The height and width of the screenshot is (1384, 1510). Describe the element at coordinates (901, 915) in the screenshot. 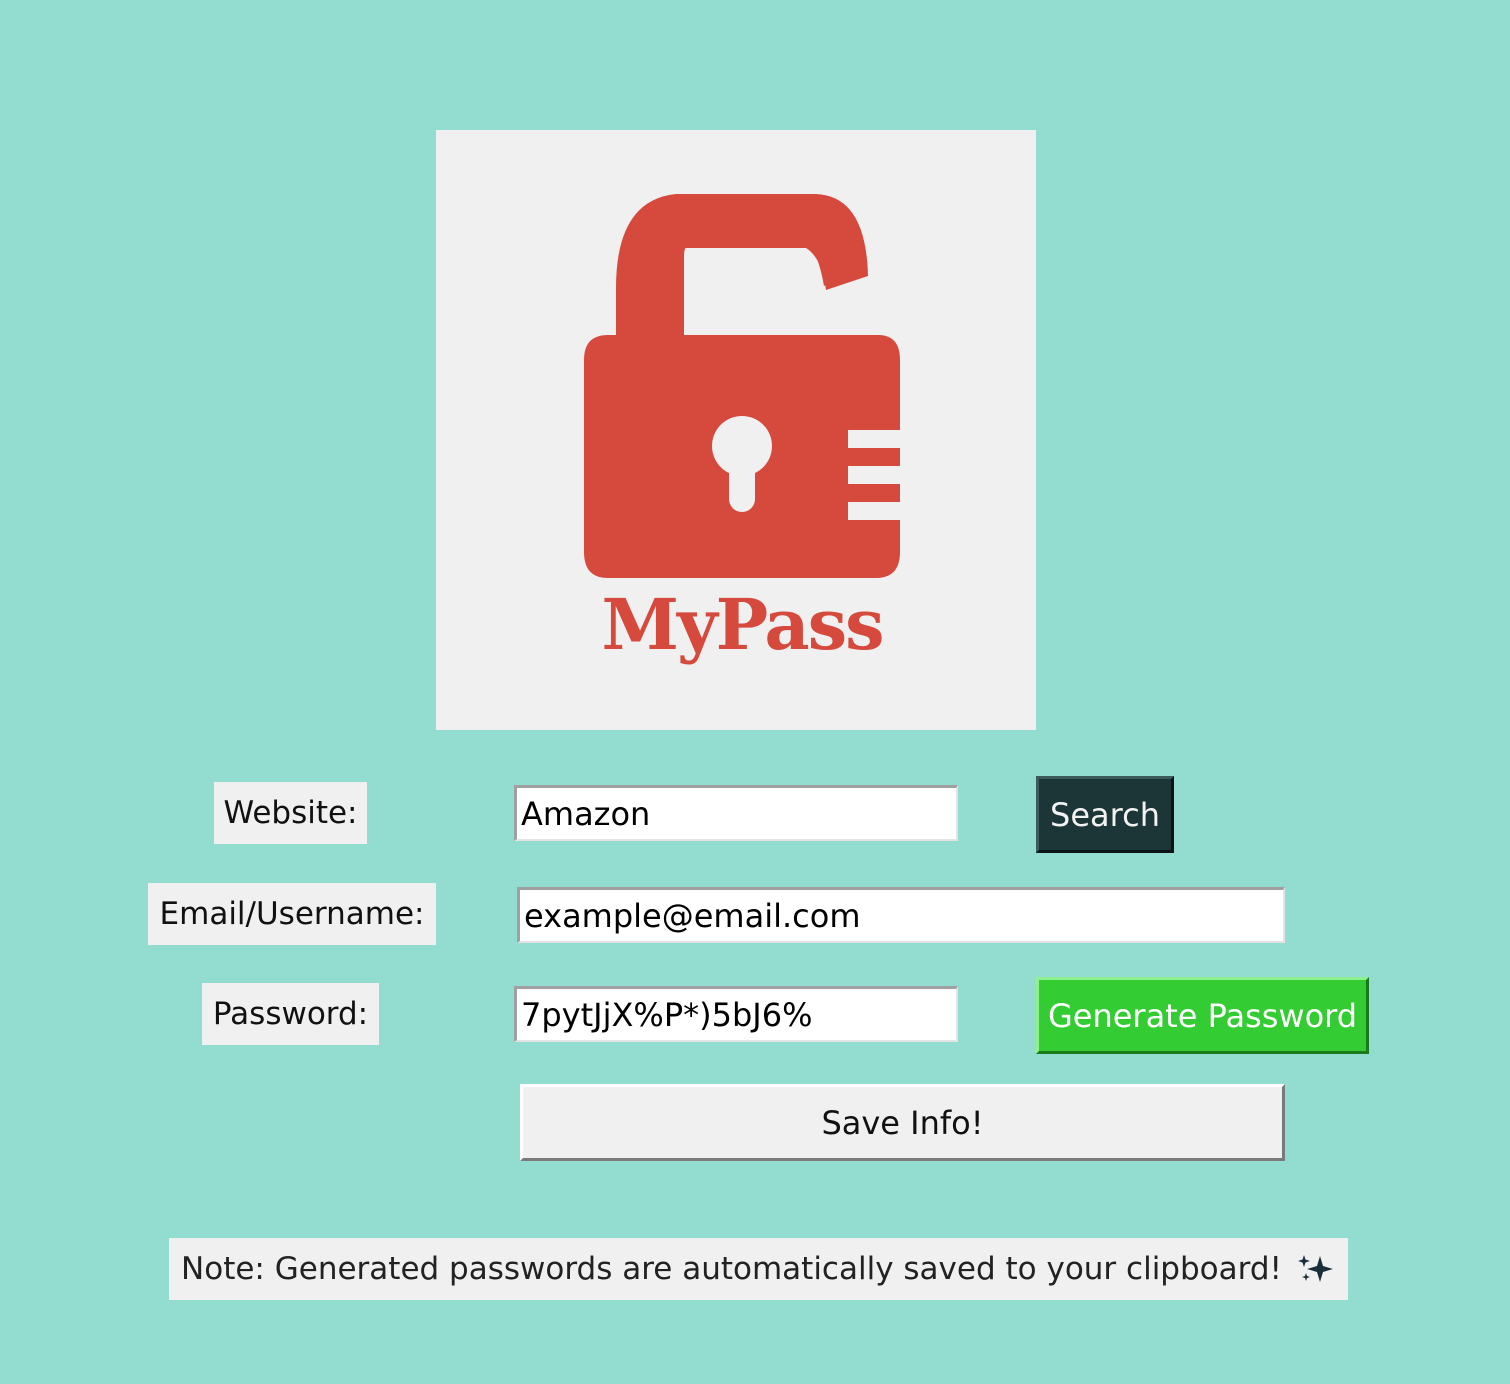

I see `email-input` at that location.